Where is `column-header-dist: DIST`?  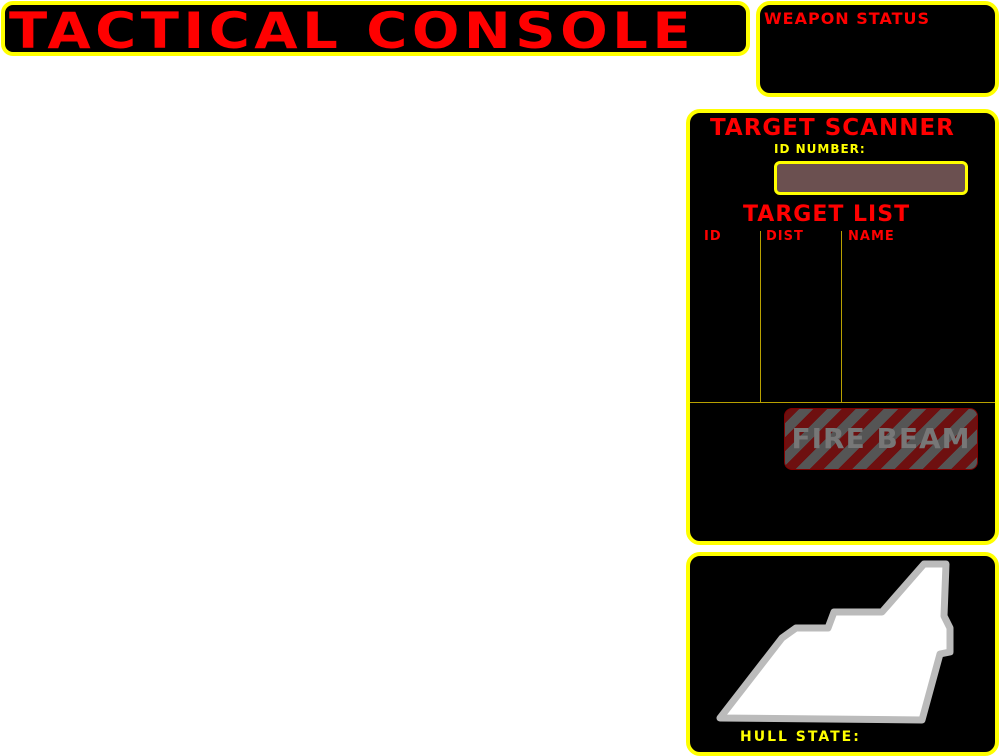
column-header-dist: DIST is located at coordinates (785, 236).